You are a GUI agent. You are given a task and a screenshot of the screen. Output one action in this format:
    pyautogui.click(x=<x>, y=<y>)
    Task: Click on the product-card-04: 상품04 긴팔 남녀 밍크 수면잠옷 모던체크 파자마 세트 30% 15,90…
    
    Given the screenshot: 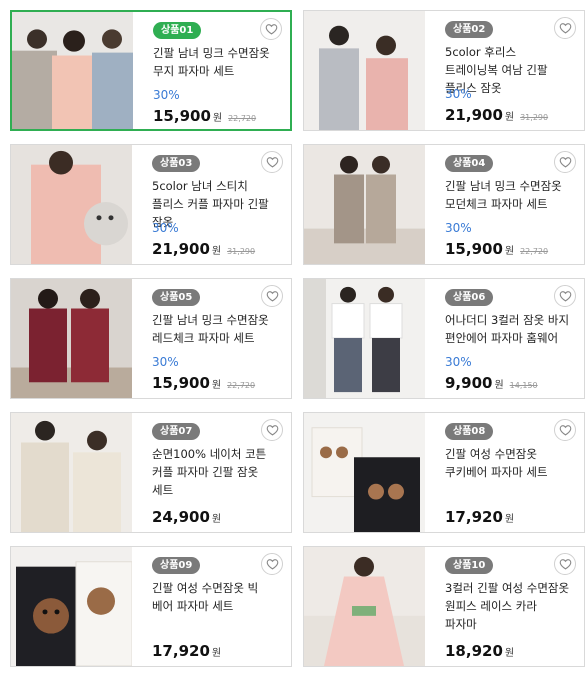 What is the action you would take?
    pyautogui.click(x=444, y=204)
    